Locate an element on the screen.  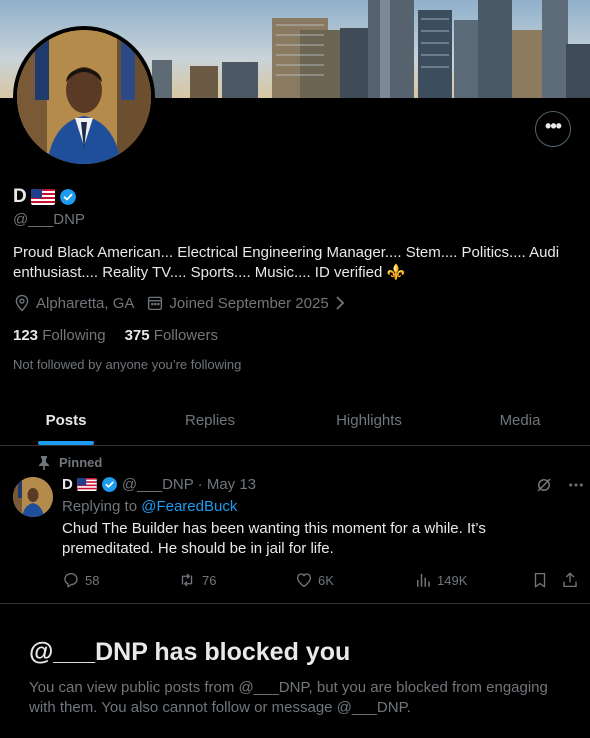
tweet-header: D @___DNP · May 13 is located at coordinates (159, 484).